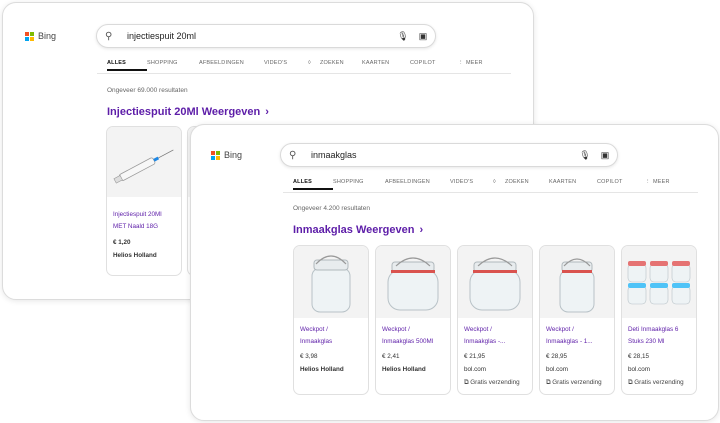 This screenshot has width=720, height=423. I want to click on search-box: ⚲ inmaakglas 🎙 ▣, so click(449, 155).